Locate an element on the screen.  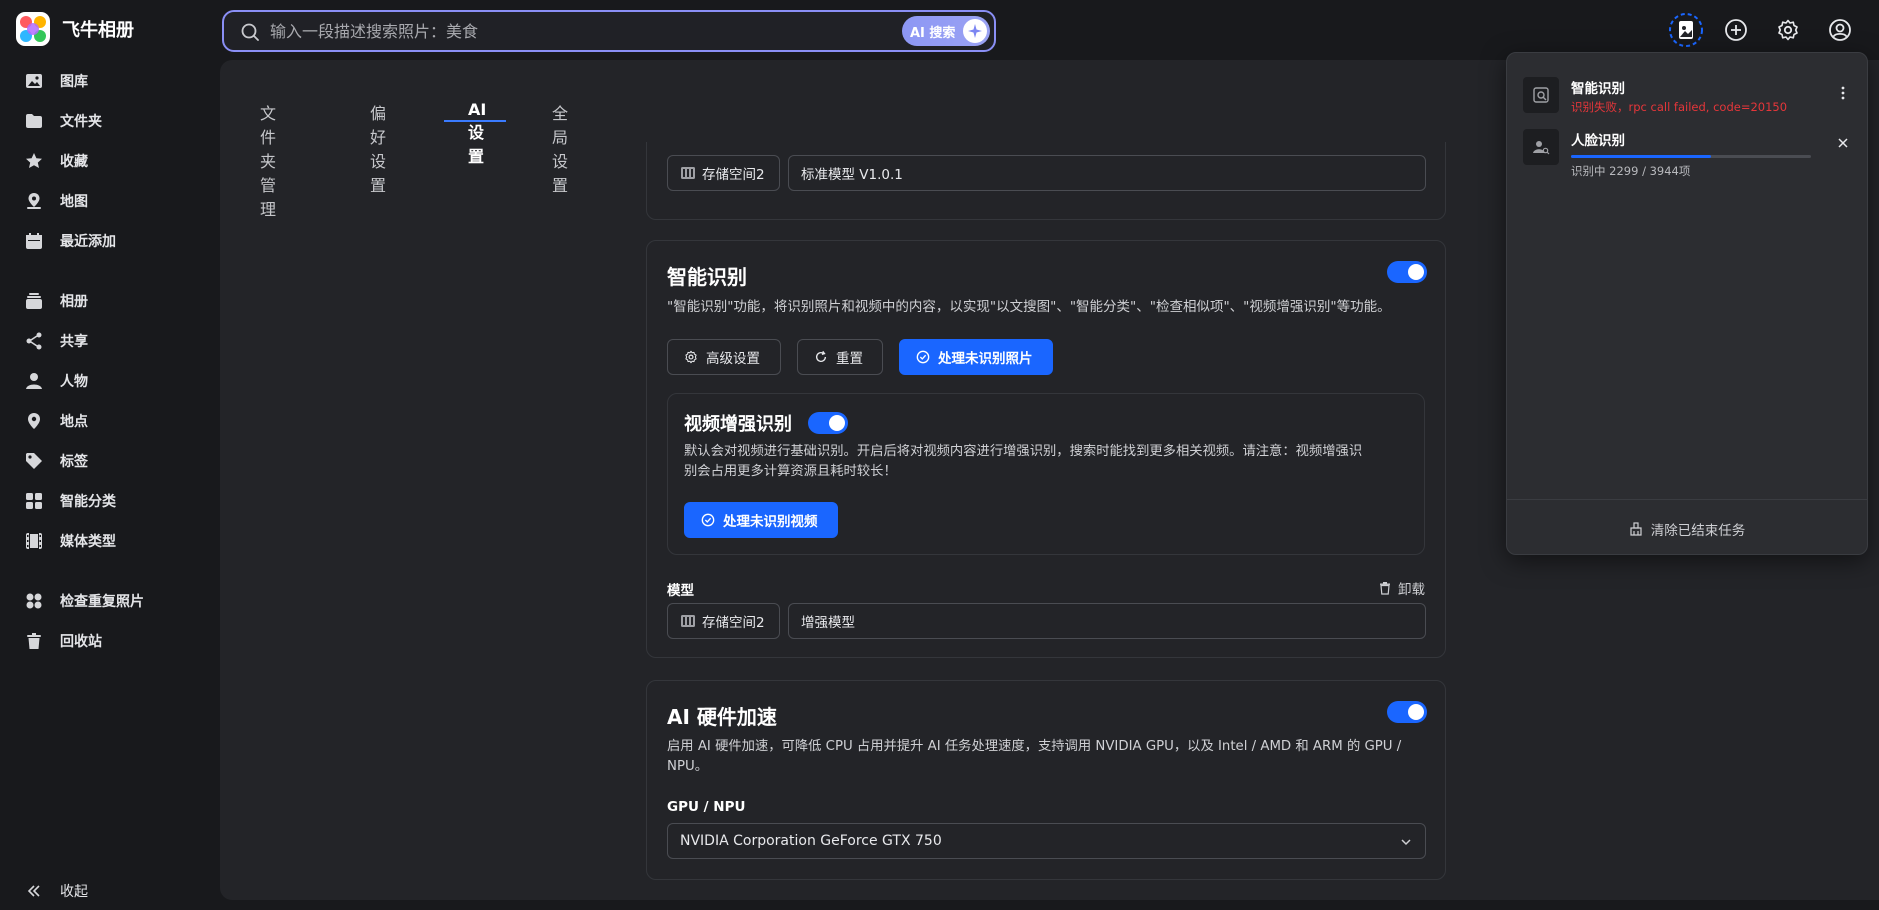
location-icon is located at coordinates (34, 421).